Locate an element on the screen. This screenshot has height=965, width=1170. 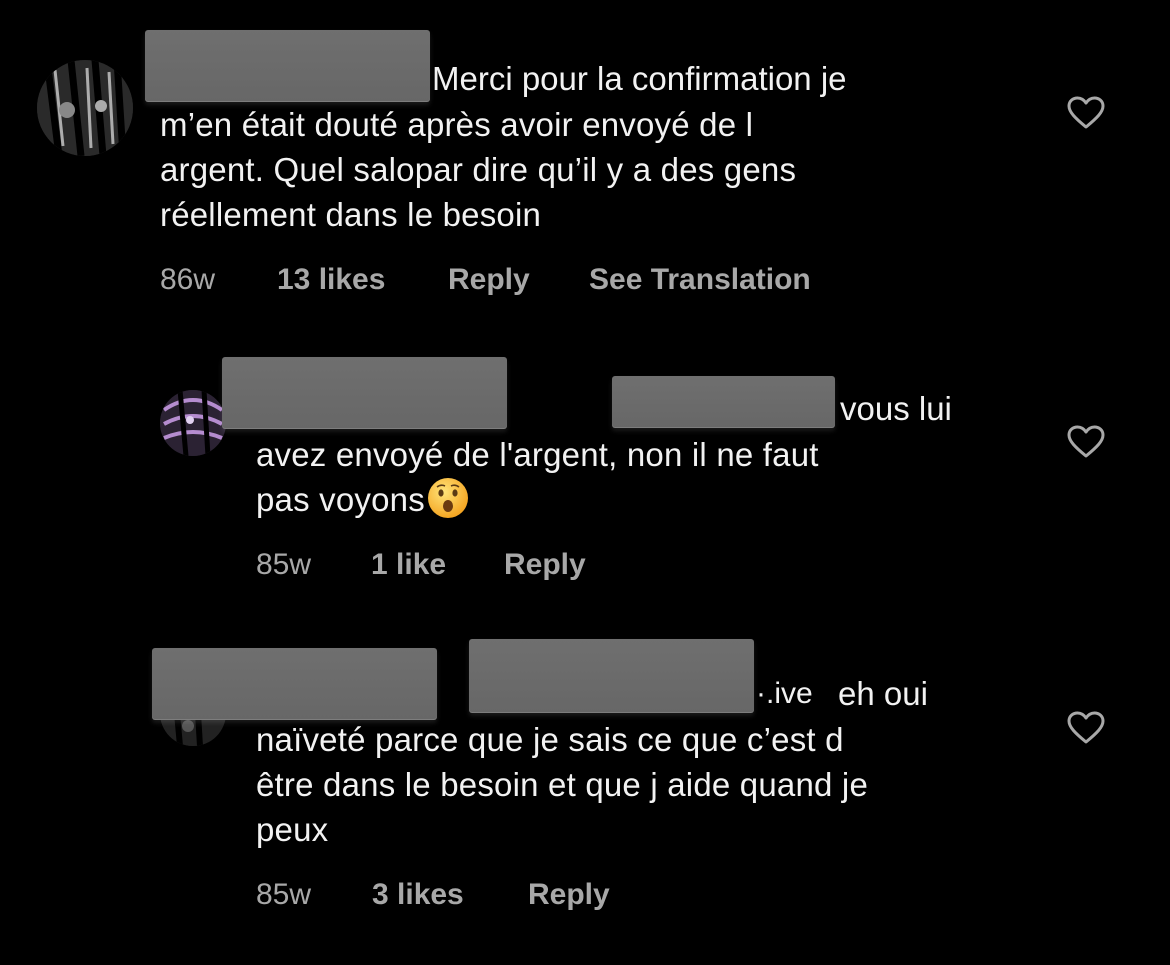
comment-line: naïveté parce que je sais ce que c’est d is located at coordinates (550, 739).